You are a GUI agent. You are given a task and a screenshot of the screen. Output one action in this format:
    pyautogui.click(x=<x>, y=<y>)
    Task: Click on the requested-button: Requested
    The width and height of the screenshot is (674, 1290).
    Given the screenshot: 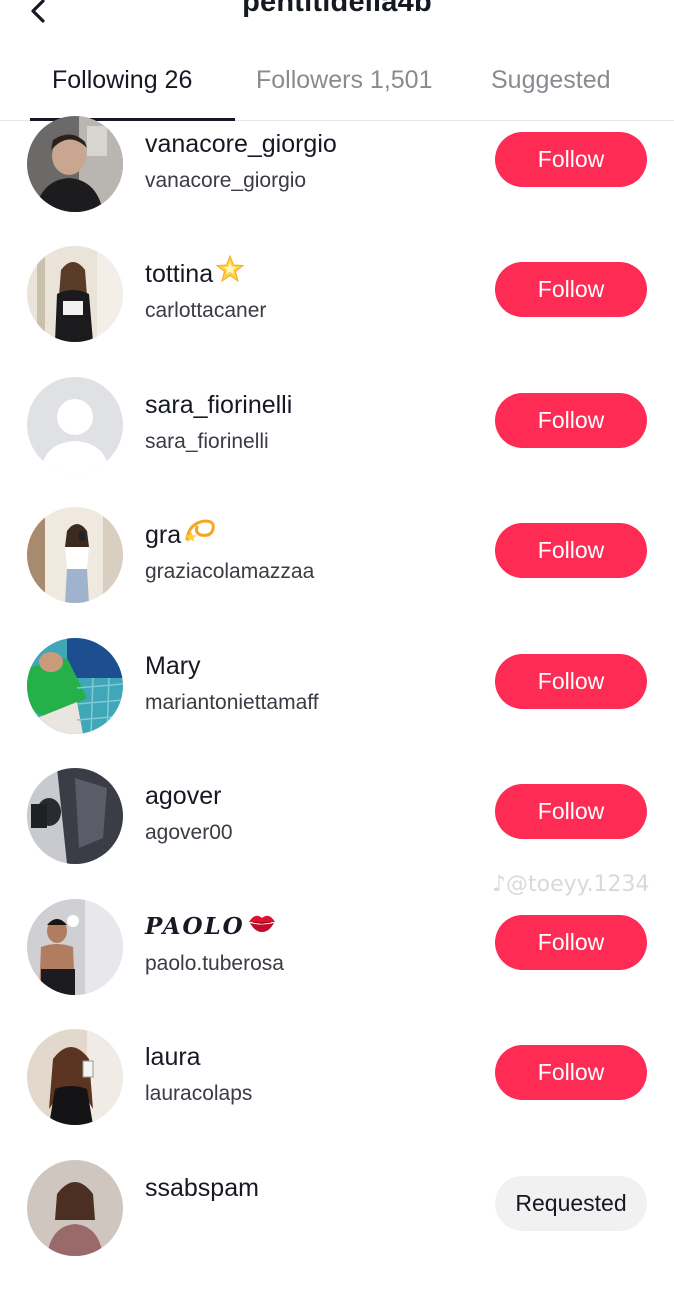 What is the action you would take?
    pyautogui.click(x=571, y=1203)
    